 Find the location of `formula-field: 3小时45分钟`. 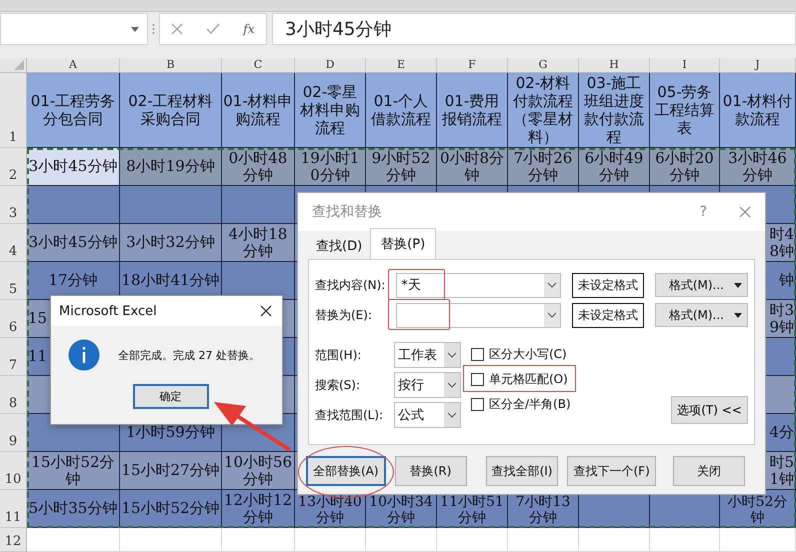

formula-field: 3小时45分钟 is located at coordinates (534, 29).